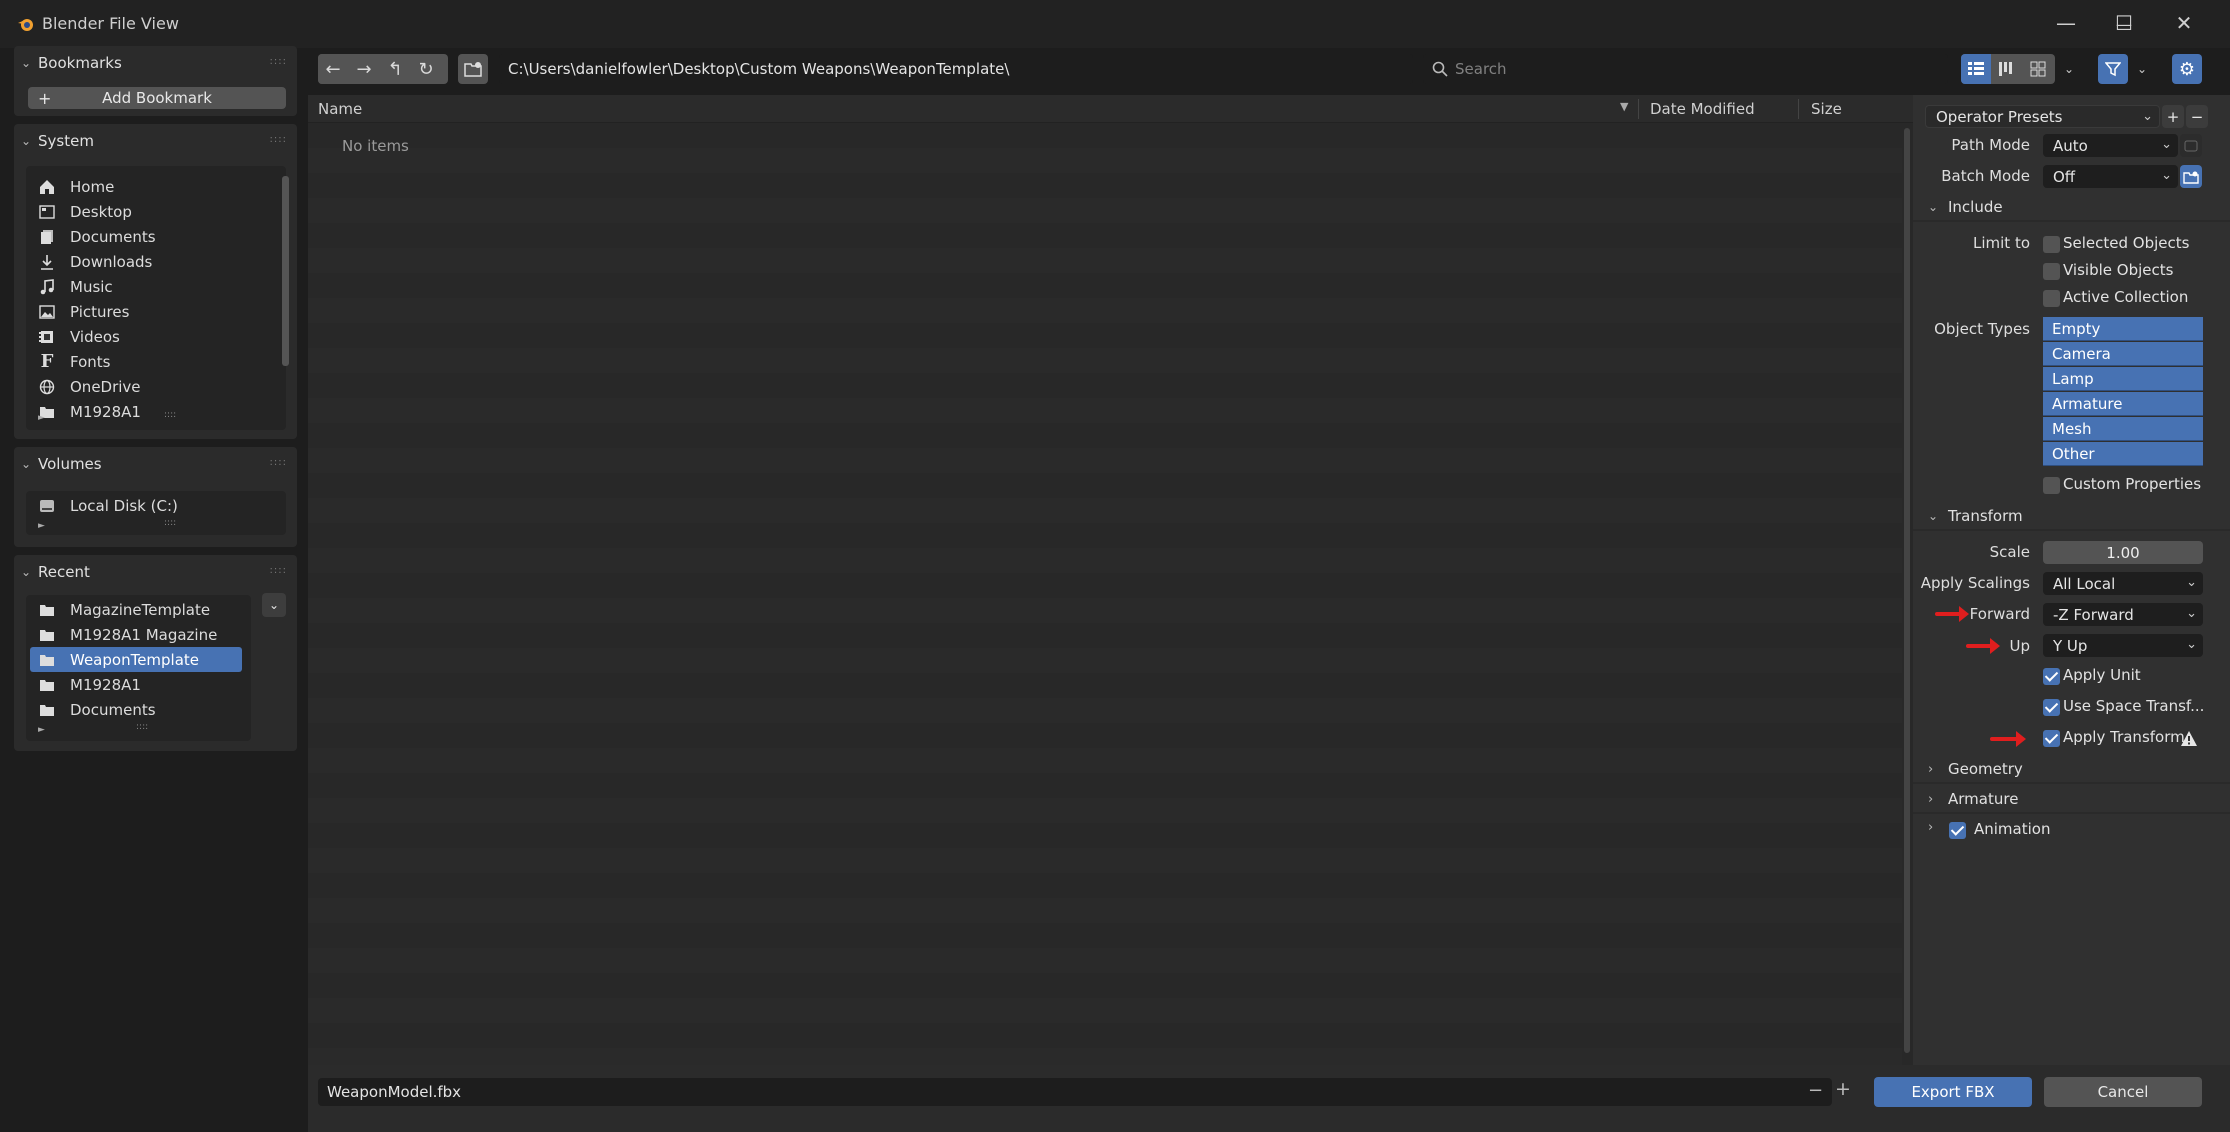 The height and width of the screenshot is (1132, 2230). What do you see at coordinates (340, 109) in the screenshot?
I see `col-name-header: Name` at bounding box center [340, 109].